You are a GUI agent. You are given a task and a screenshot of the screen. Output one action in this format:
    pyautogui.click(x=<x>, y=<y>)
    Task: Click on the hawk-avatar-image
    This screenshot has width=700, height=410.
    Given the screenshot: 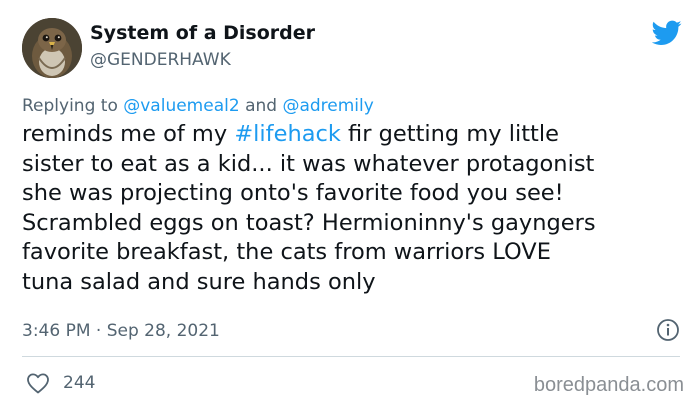 What is the action you would take?
    pyautogui.click(x=52, y=48)
    